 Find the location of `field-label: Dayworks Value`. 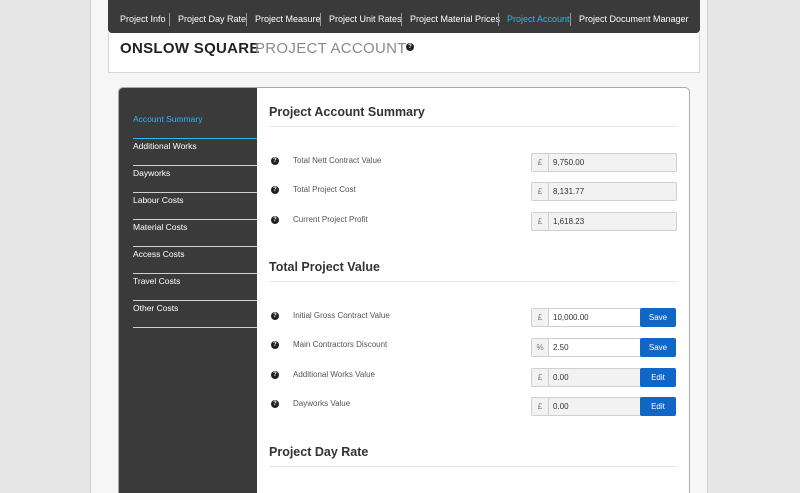

field-label: Dayworks Value is located at coordinates (322, 403).